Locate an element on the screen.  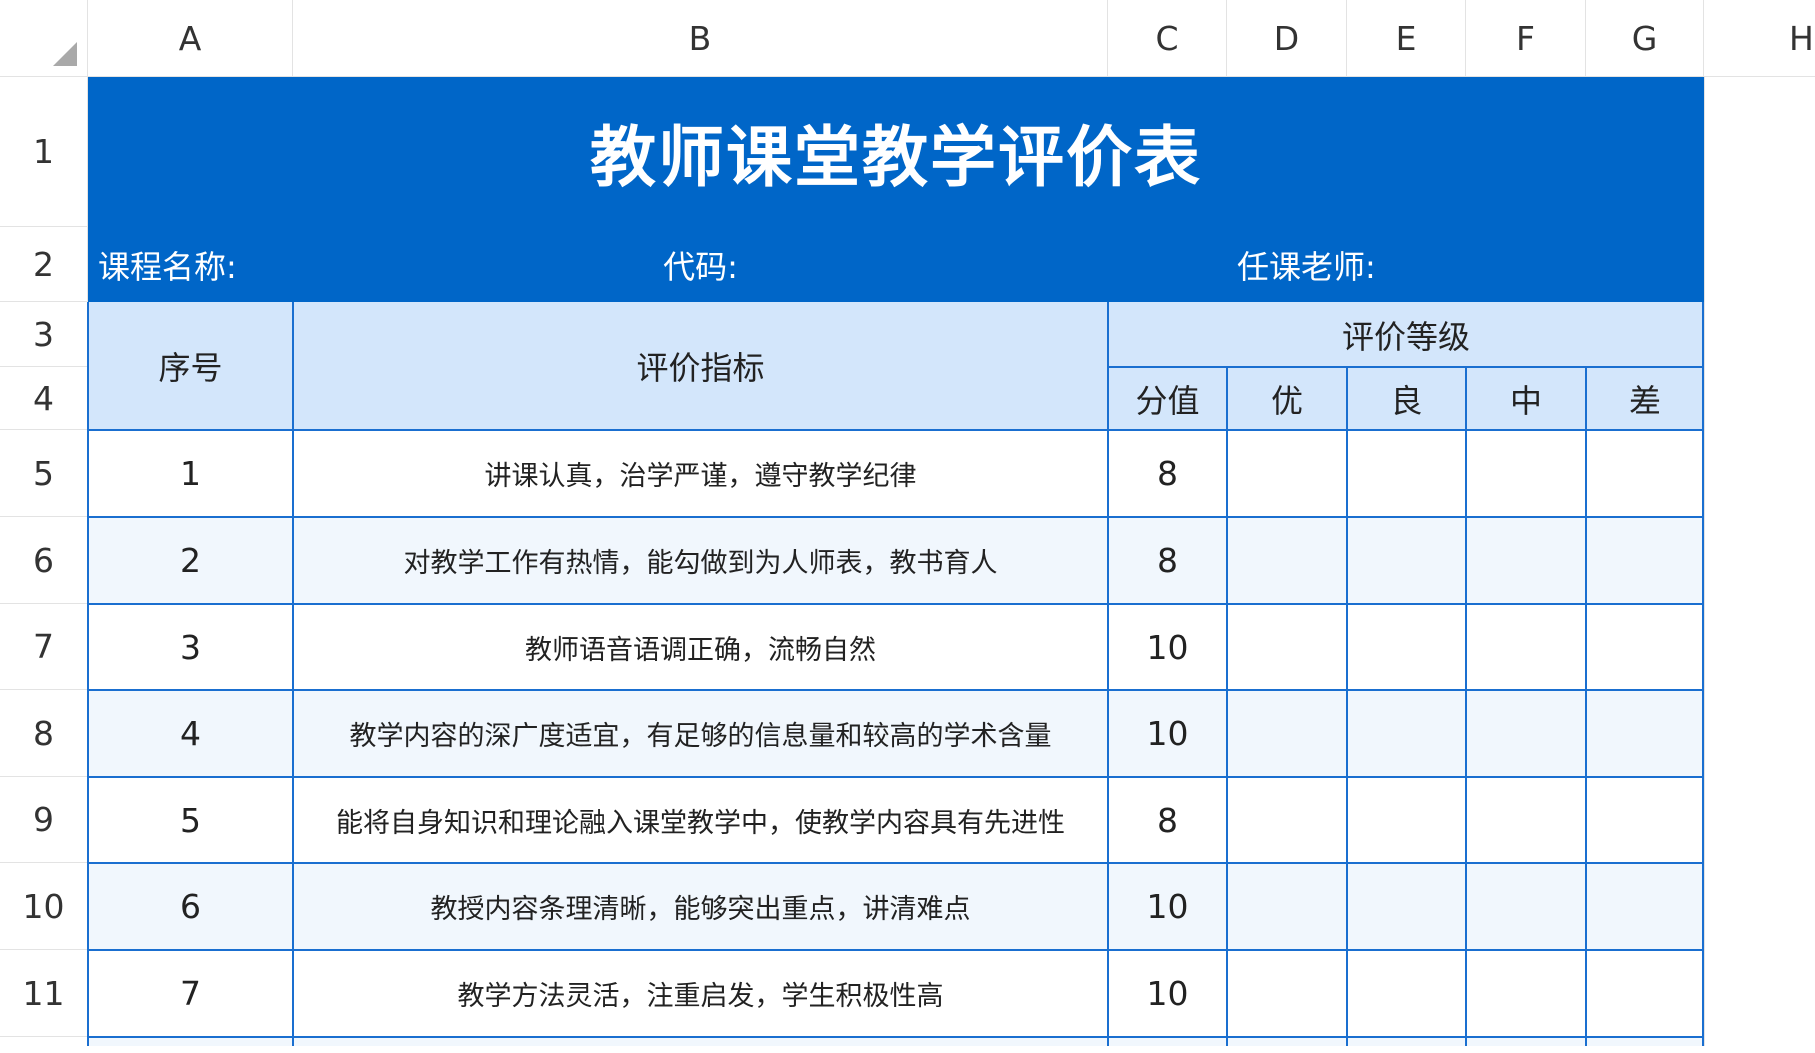
item-no: 2 is located at coordinates (190, 560).